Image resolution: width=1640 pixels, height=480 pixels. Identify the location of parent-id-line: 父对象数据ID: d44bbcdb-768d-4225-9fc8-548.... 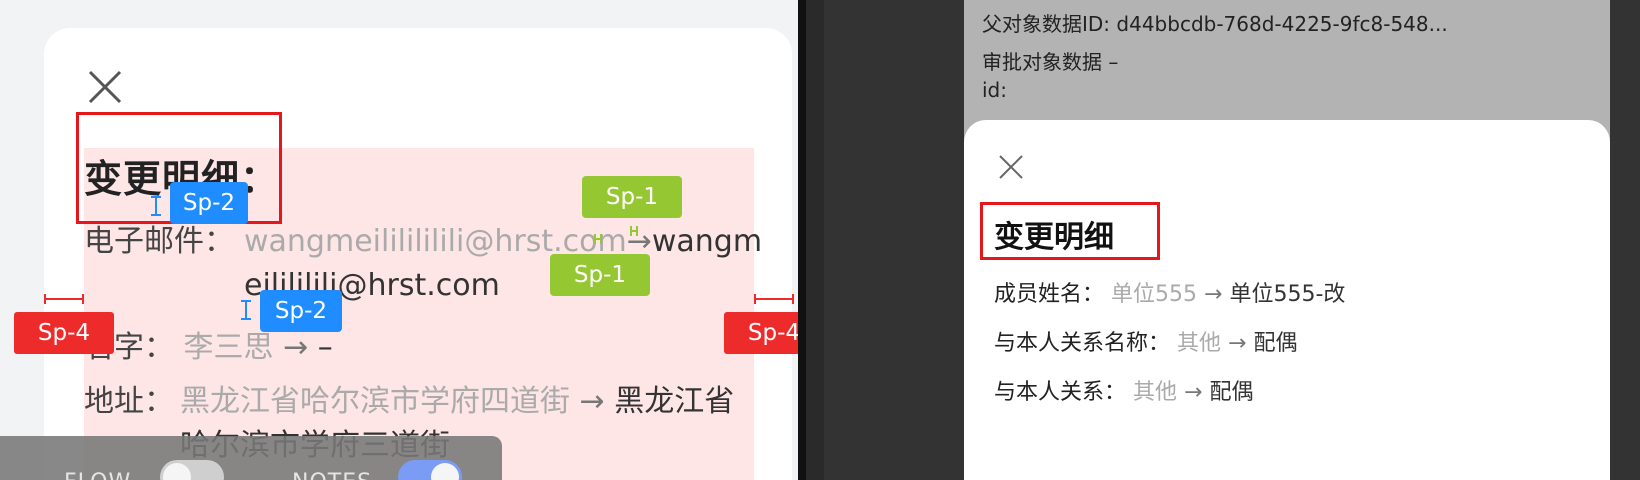
(1215, 22).